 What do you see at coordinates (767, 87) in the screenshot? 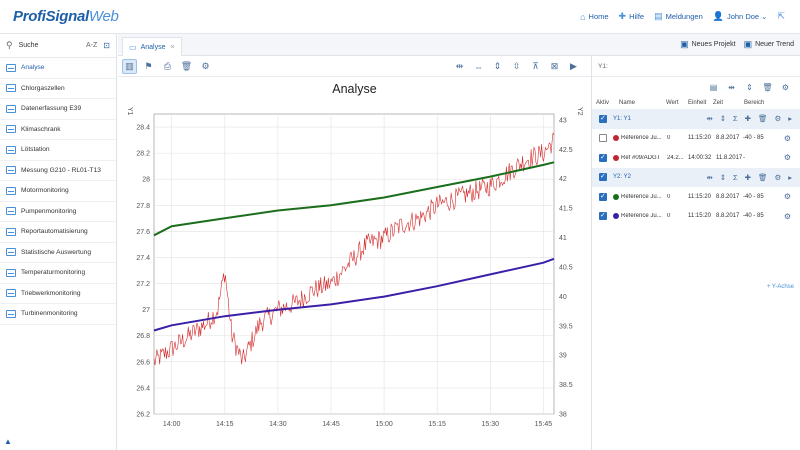
I see `delete-series-icon: 🗑` at bounding box center [767, 87].